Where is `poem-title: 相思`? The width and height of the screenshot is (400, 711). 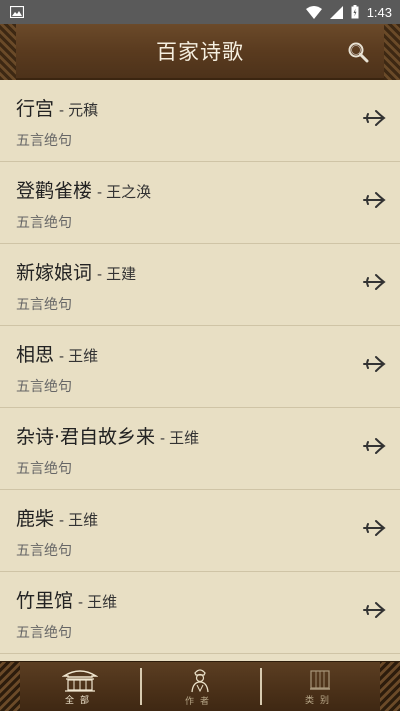 poem-title: 相思 is located at coordinates (35, 355).